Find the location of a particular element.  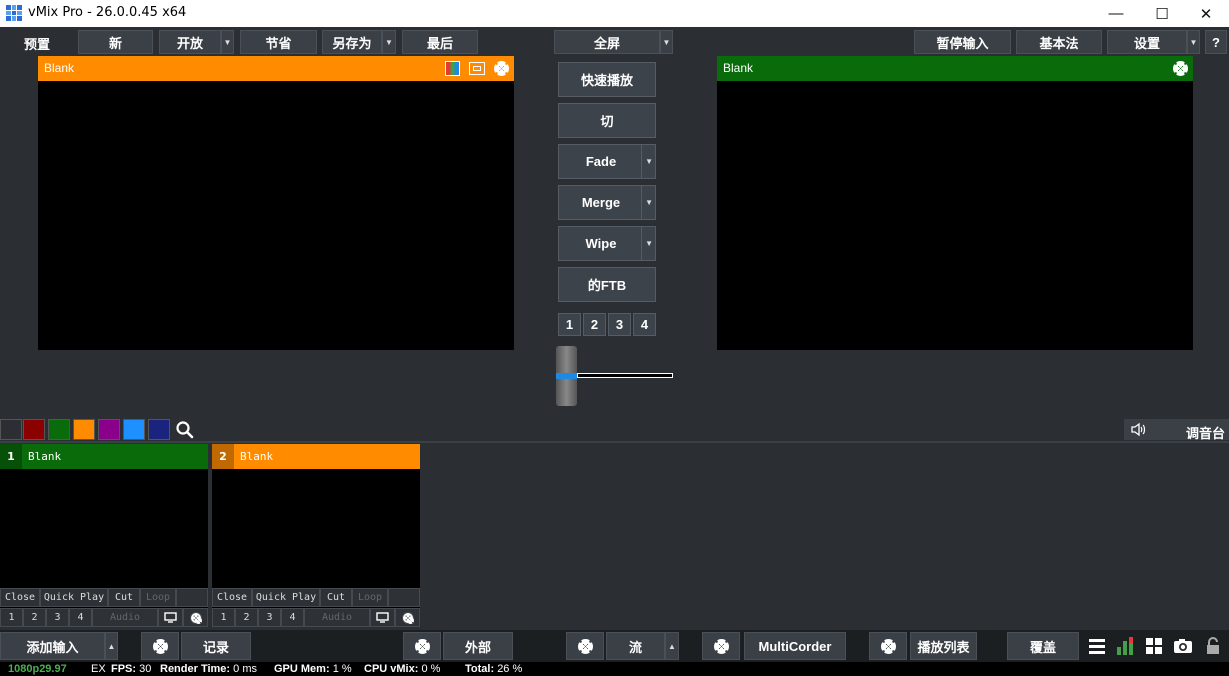

basic-mode-button: 基本法 is located at coordinates (1059, 42).